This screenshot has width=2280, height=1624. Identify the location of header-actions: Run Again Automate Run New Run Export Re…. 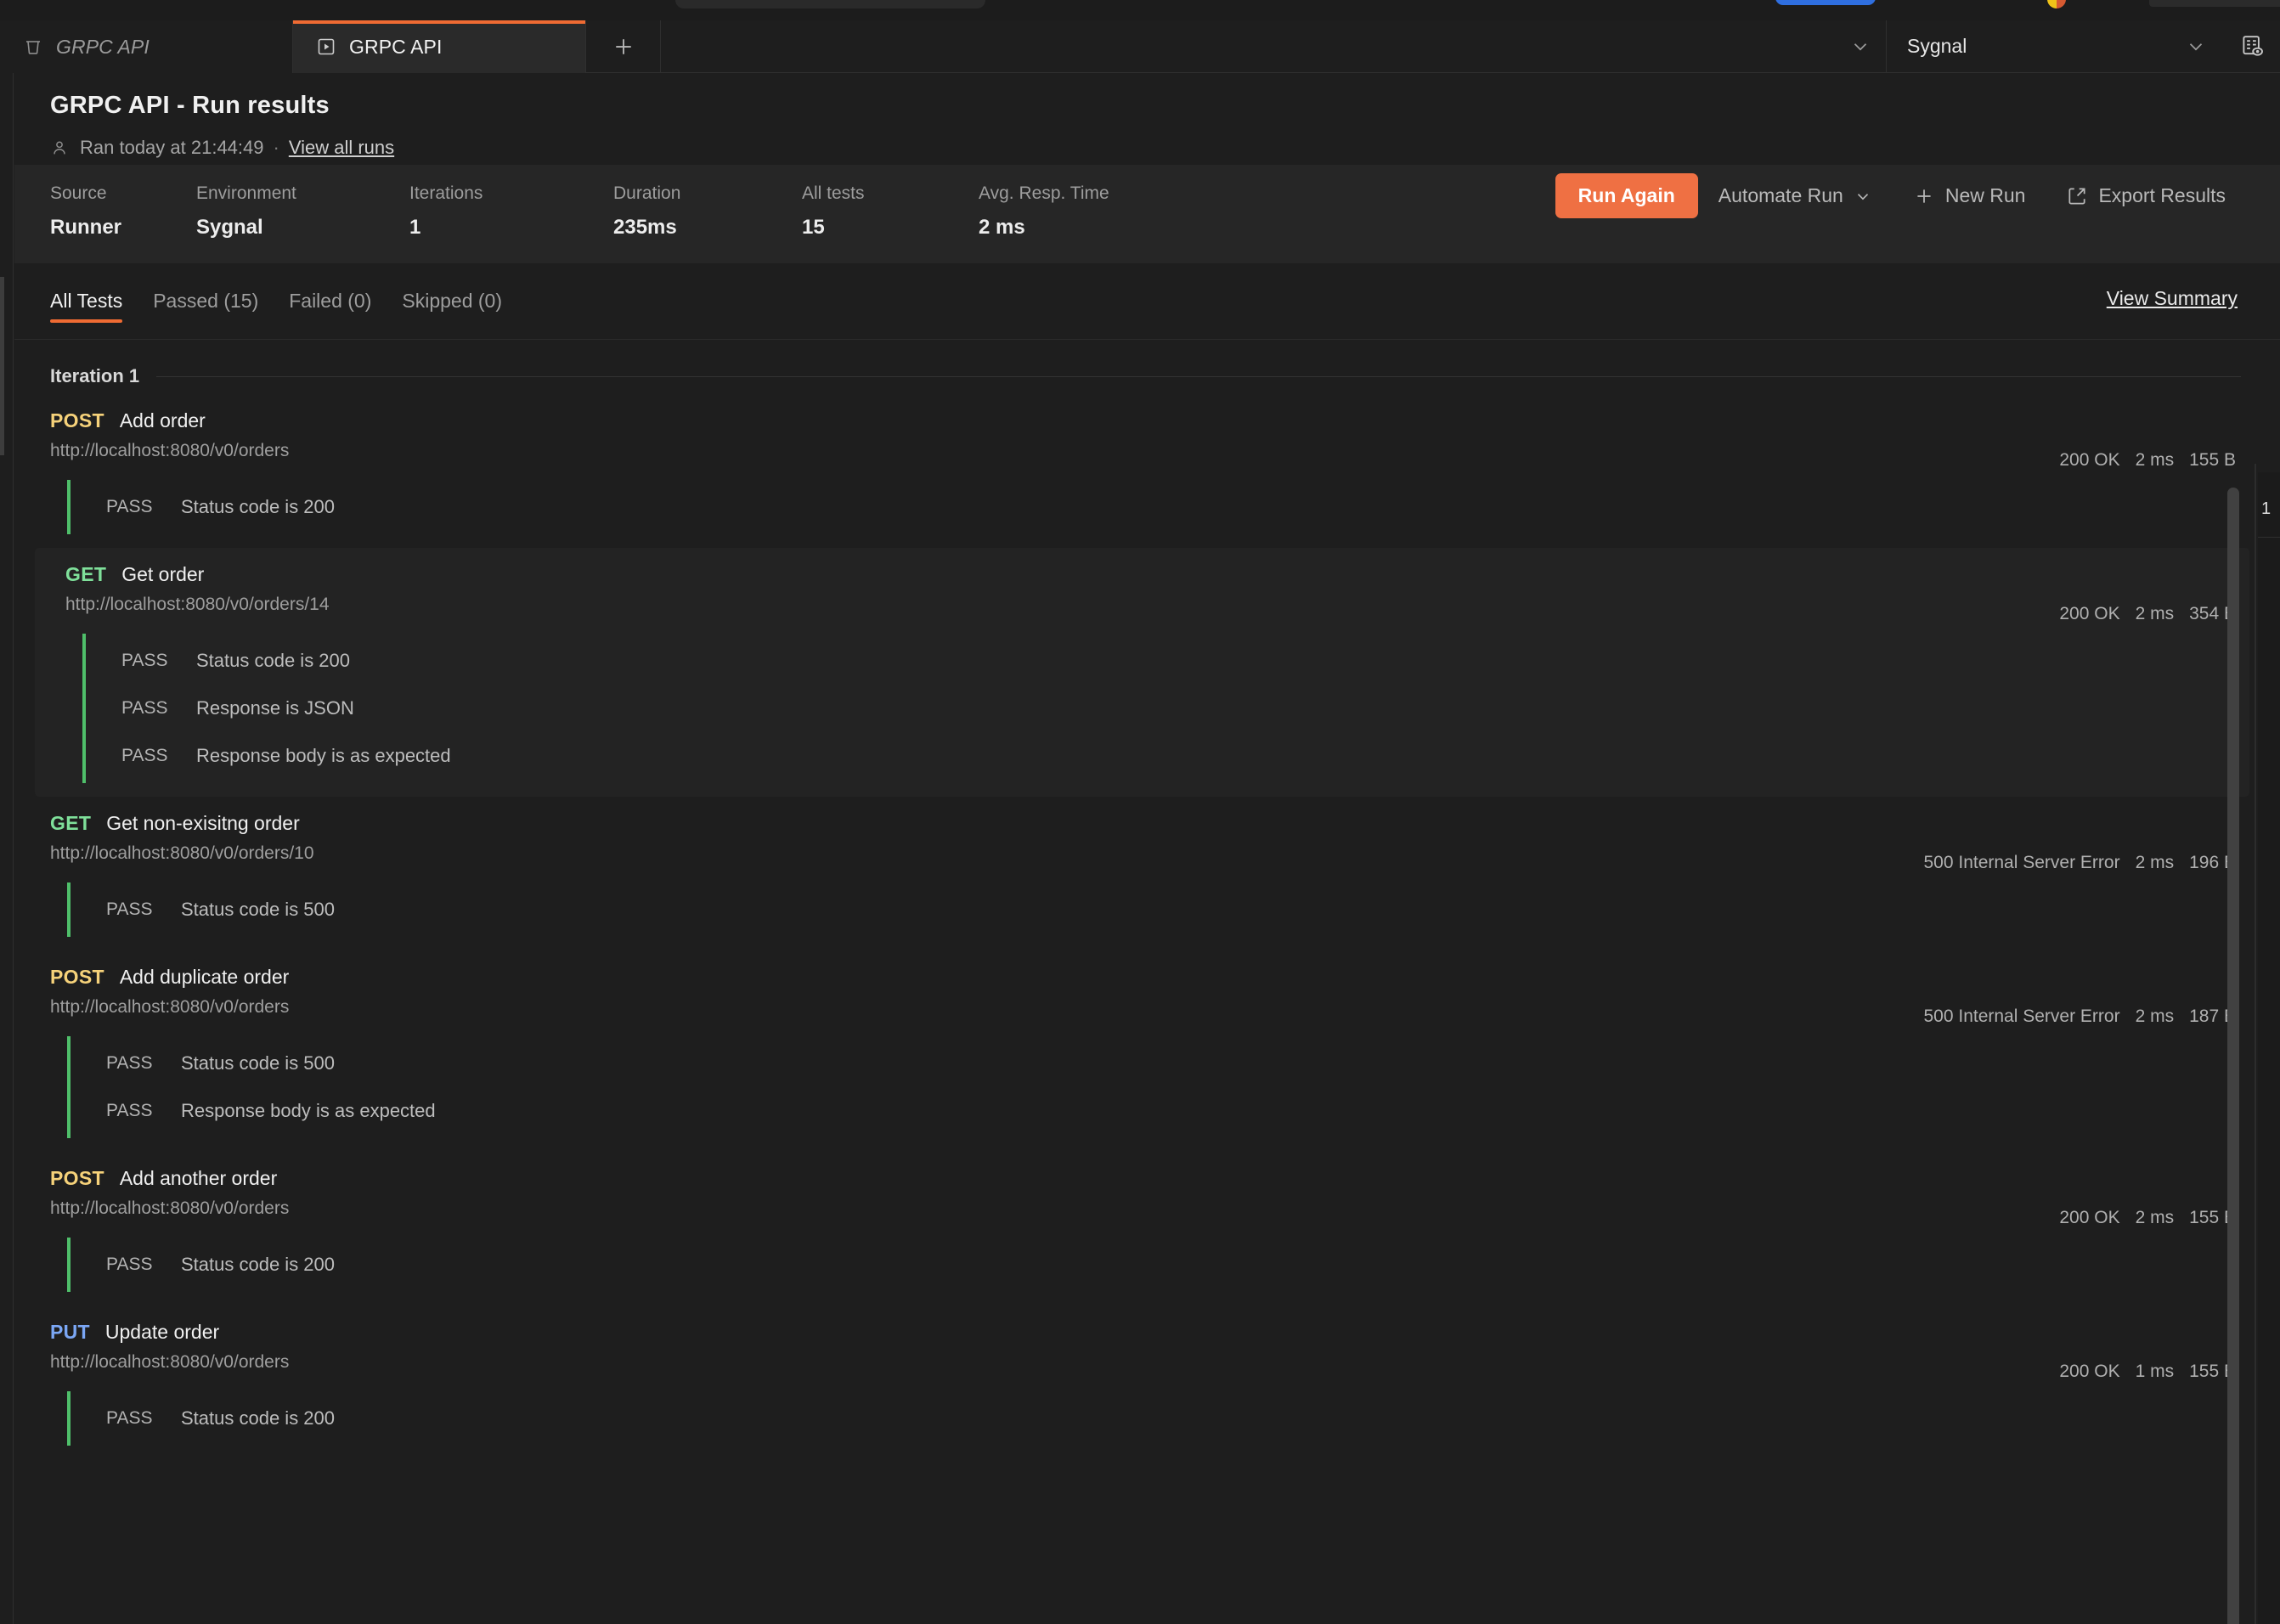
(1901, 196).